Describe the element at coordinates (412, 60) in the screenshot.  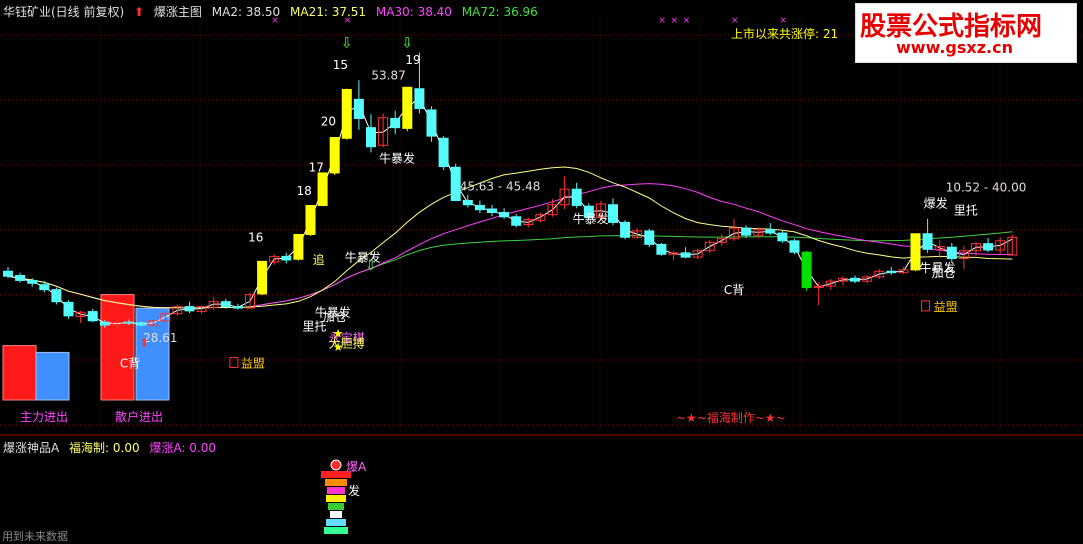
I see `limit-count-label: 19` at that location.